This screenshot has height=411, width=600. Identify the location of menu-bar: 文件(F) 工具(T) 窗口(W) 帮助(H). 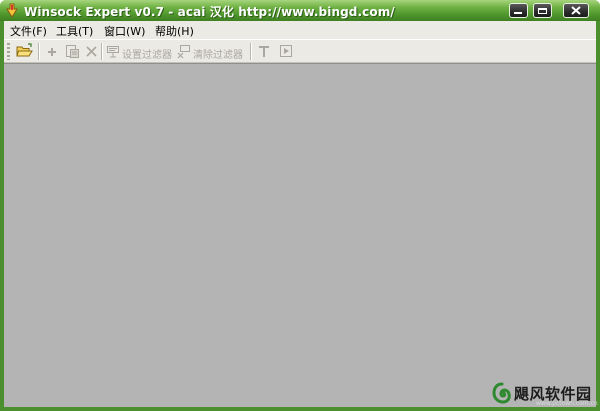
(300, 30).